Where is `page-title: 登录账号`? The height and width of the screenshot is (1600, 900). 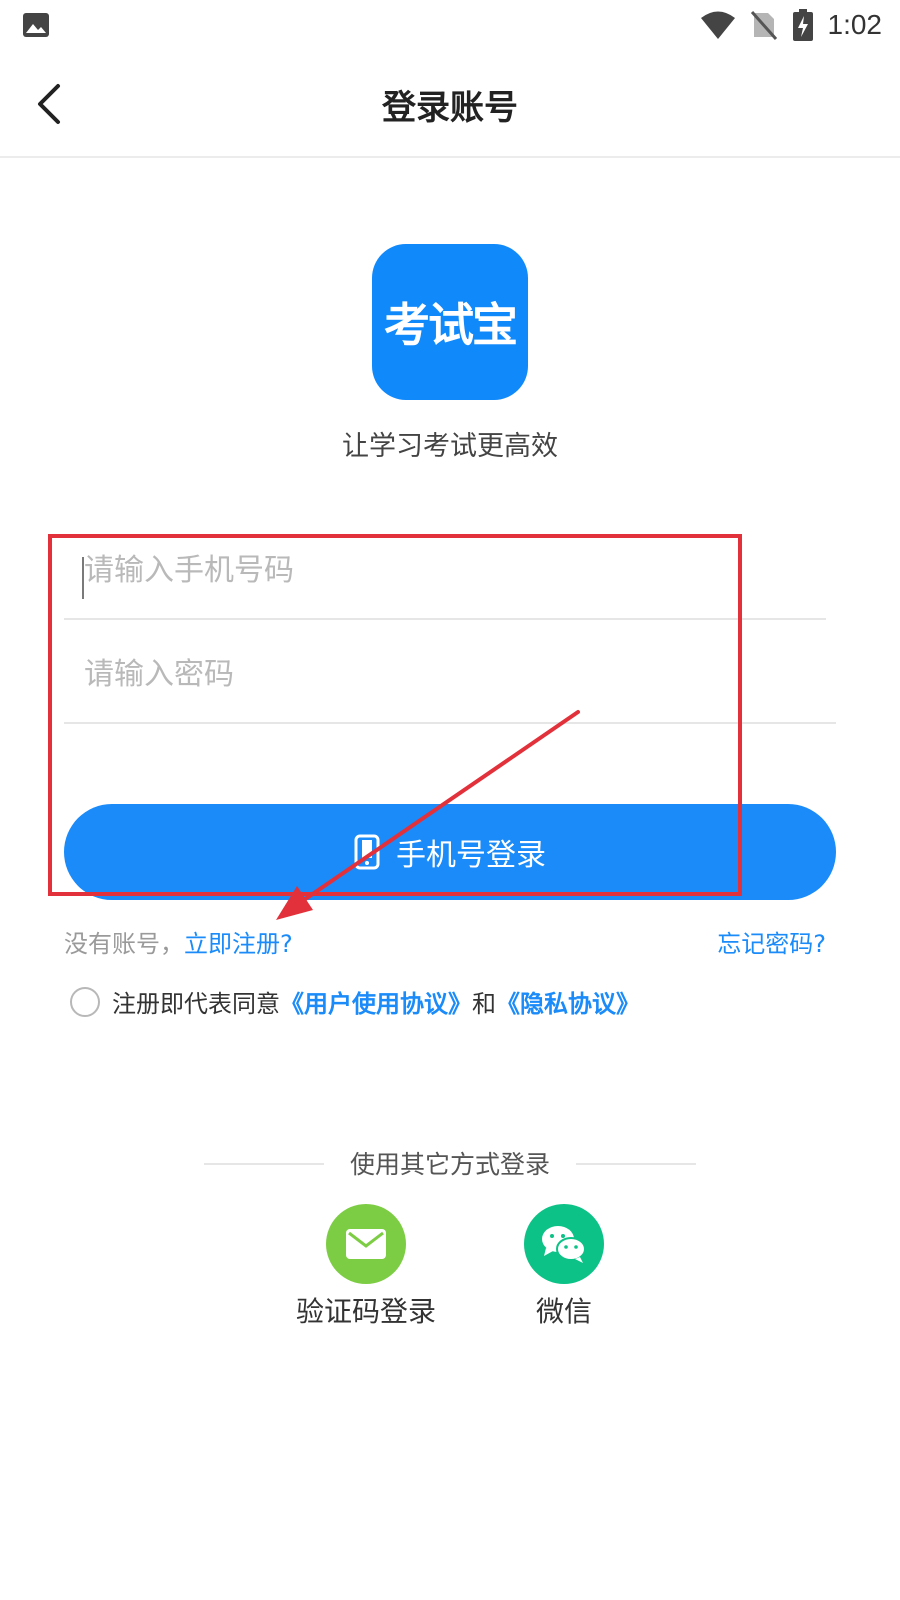
page-title: 登录账号 is located at coordinates (450, 108).